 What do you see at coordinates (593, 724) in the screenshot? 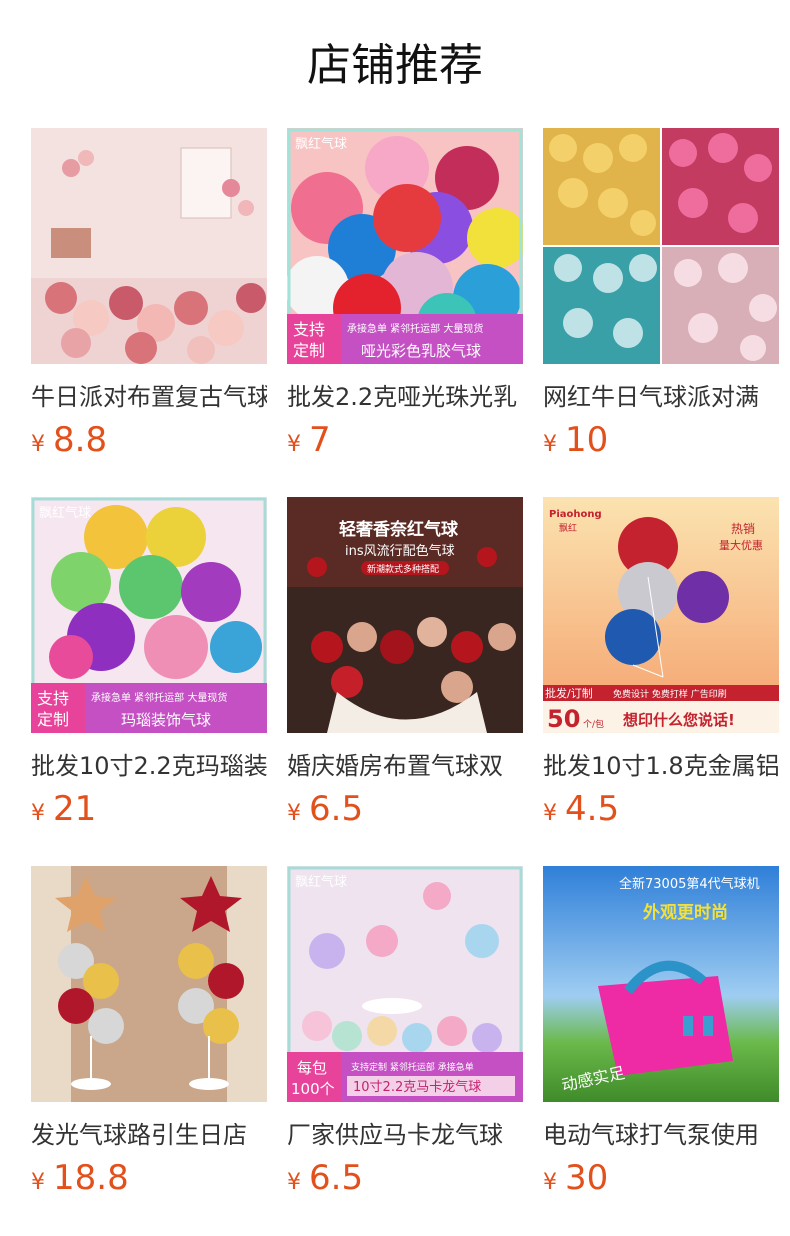
I see `svg-text: 个/包` at bounding box center [593, 724].